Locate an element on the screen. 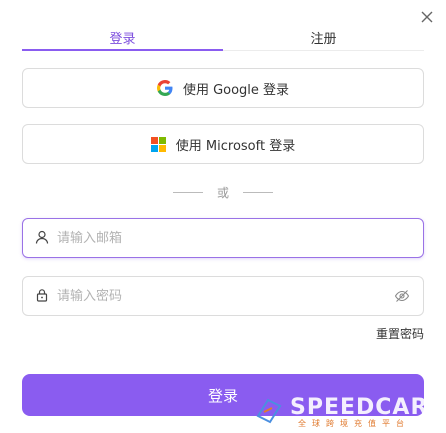 This screenshot has height=433, width=446. microsoft-login-button: 使用 Microsoft 登录 is located at coordinates (223, 144).